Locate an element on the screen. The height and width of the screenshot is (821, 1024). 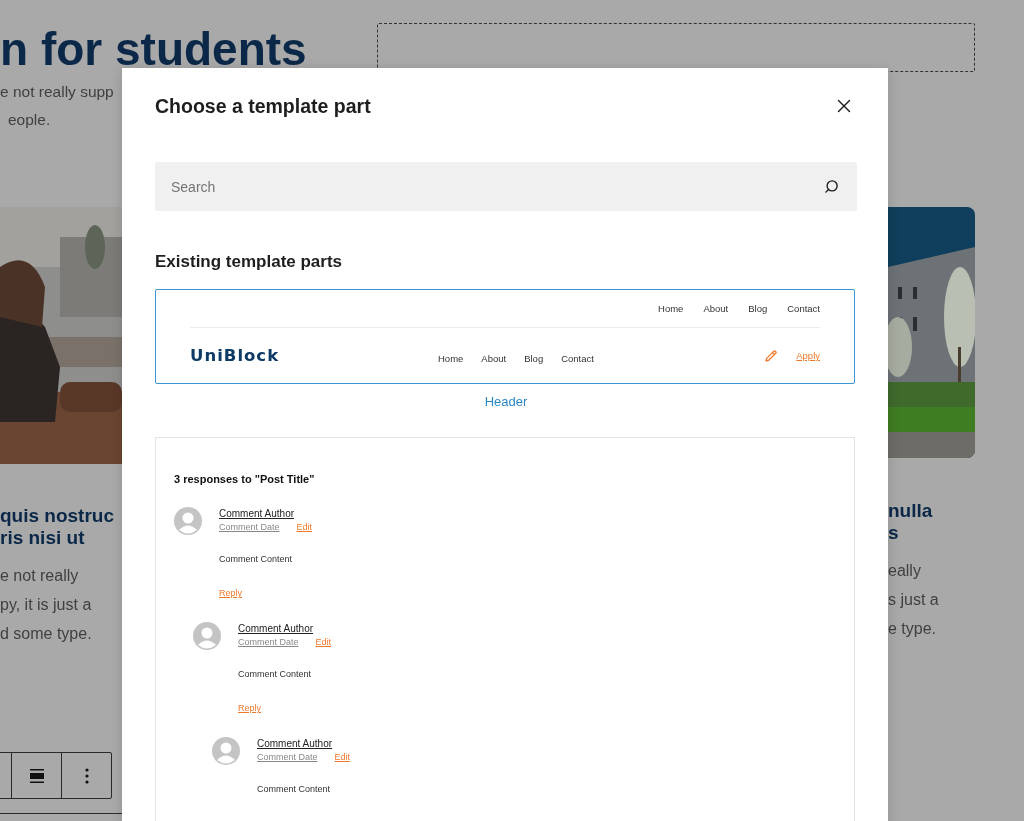
card-text: py, it is just a is located at coordinates (46, 605).